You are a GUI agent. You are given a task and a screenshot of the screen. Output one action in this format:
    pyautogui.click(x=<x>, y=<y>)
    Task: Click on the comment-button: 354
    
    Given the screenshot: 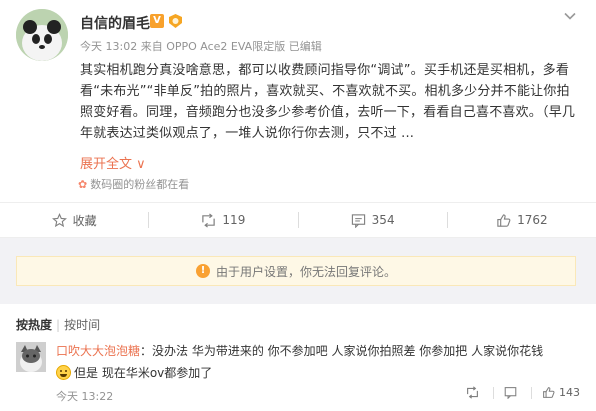 What is the action you would take?
    pyautogui.click(x=373, y=220)
    